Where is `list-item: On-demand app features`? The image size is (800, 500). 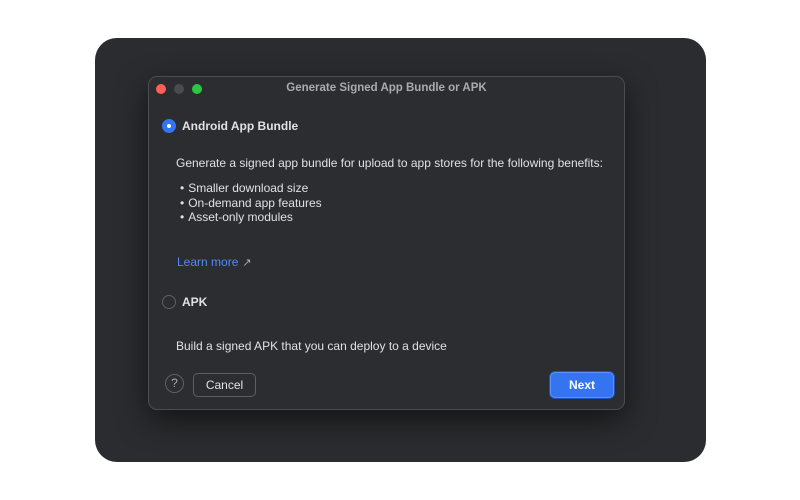 list-item: On-demand app features is located at coordinates (250, 203).